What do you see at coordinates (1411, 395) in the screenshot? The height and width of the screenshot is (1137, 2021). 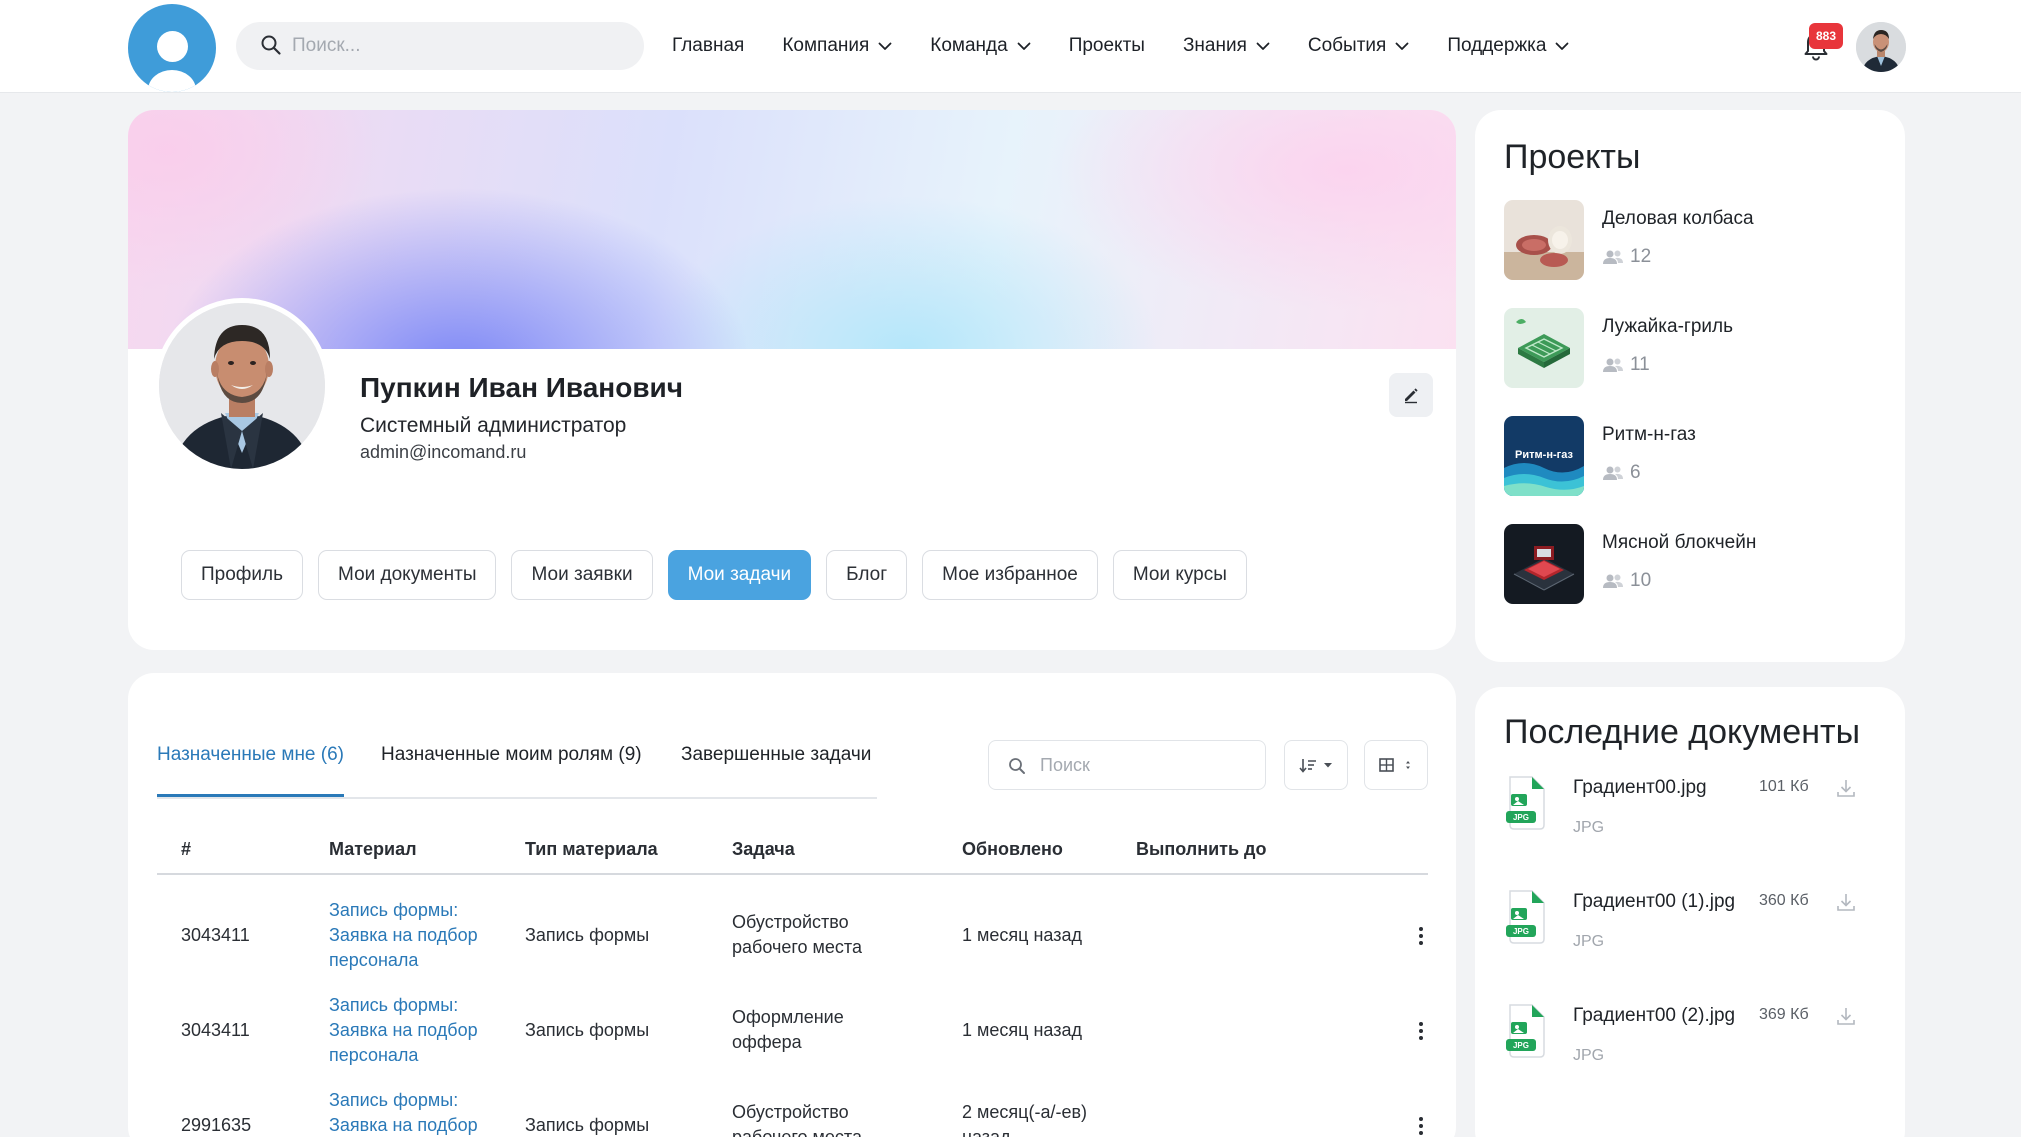 I see `edit-profile-button` at bounding box center [1411, 395].